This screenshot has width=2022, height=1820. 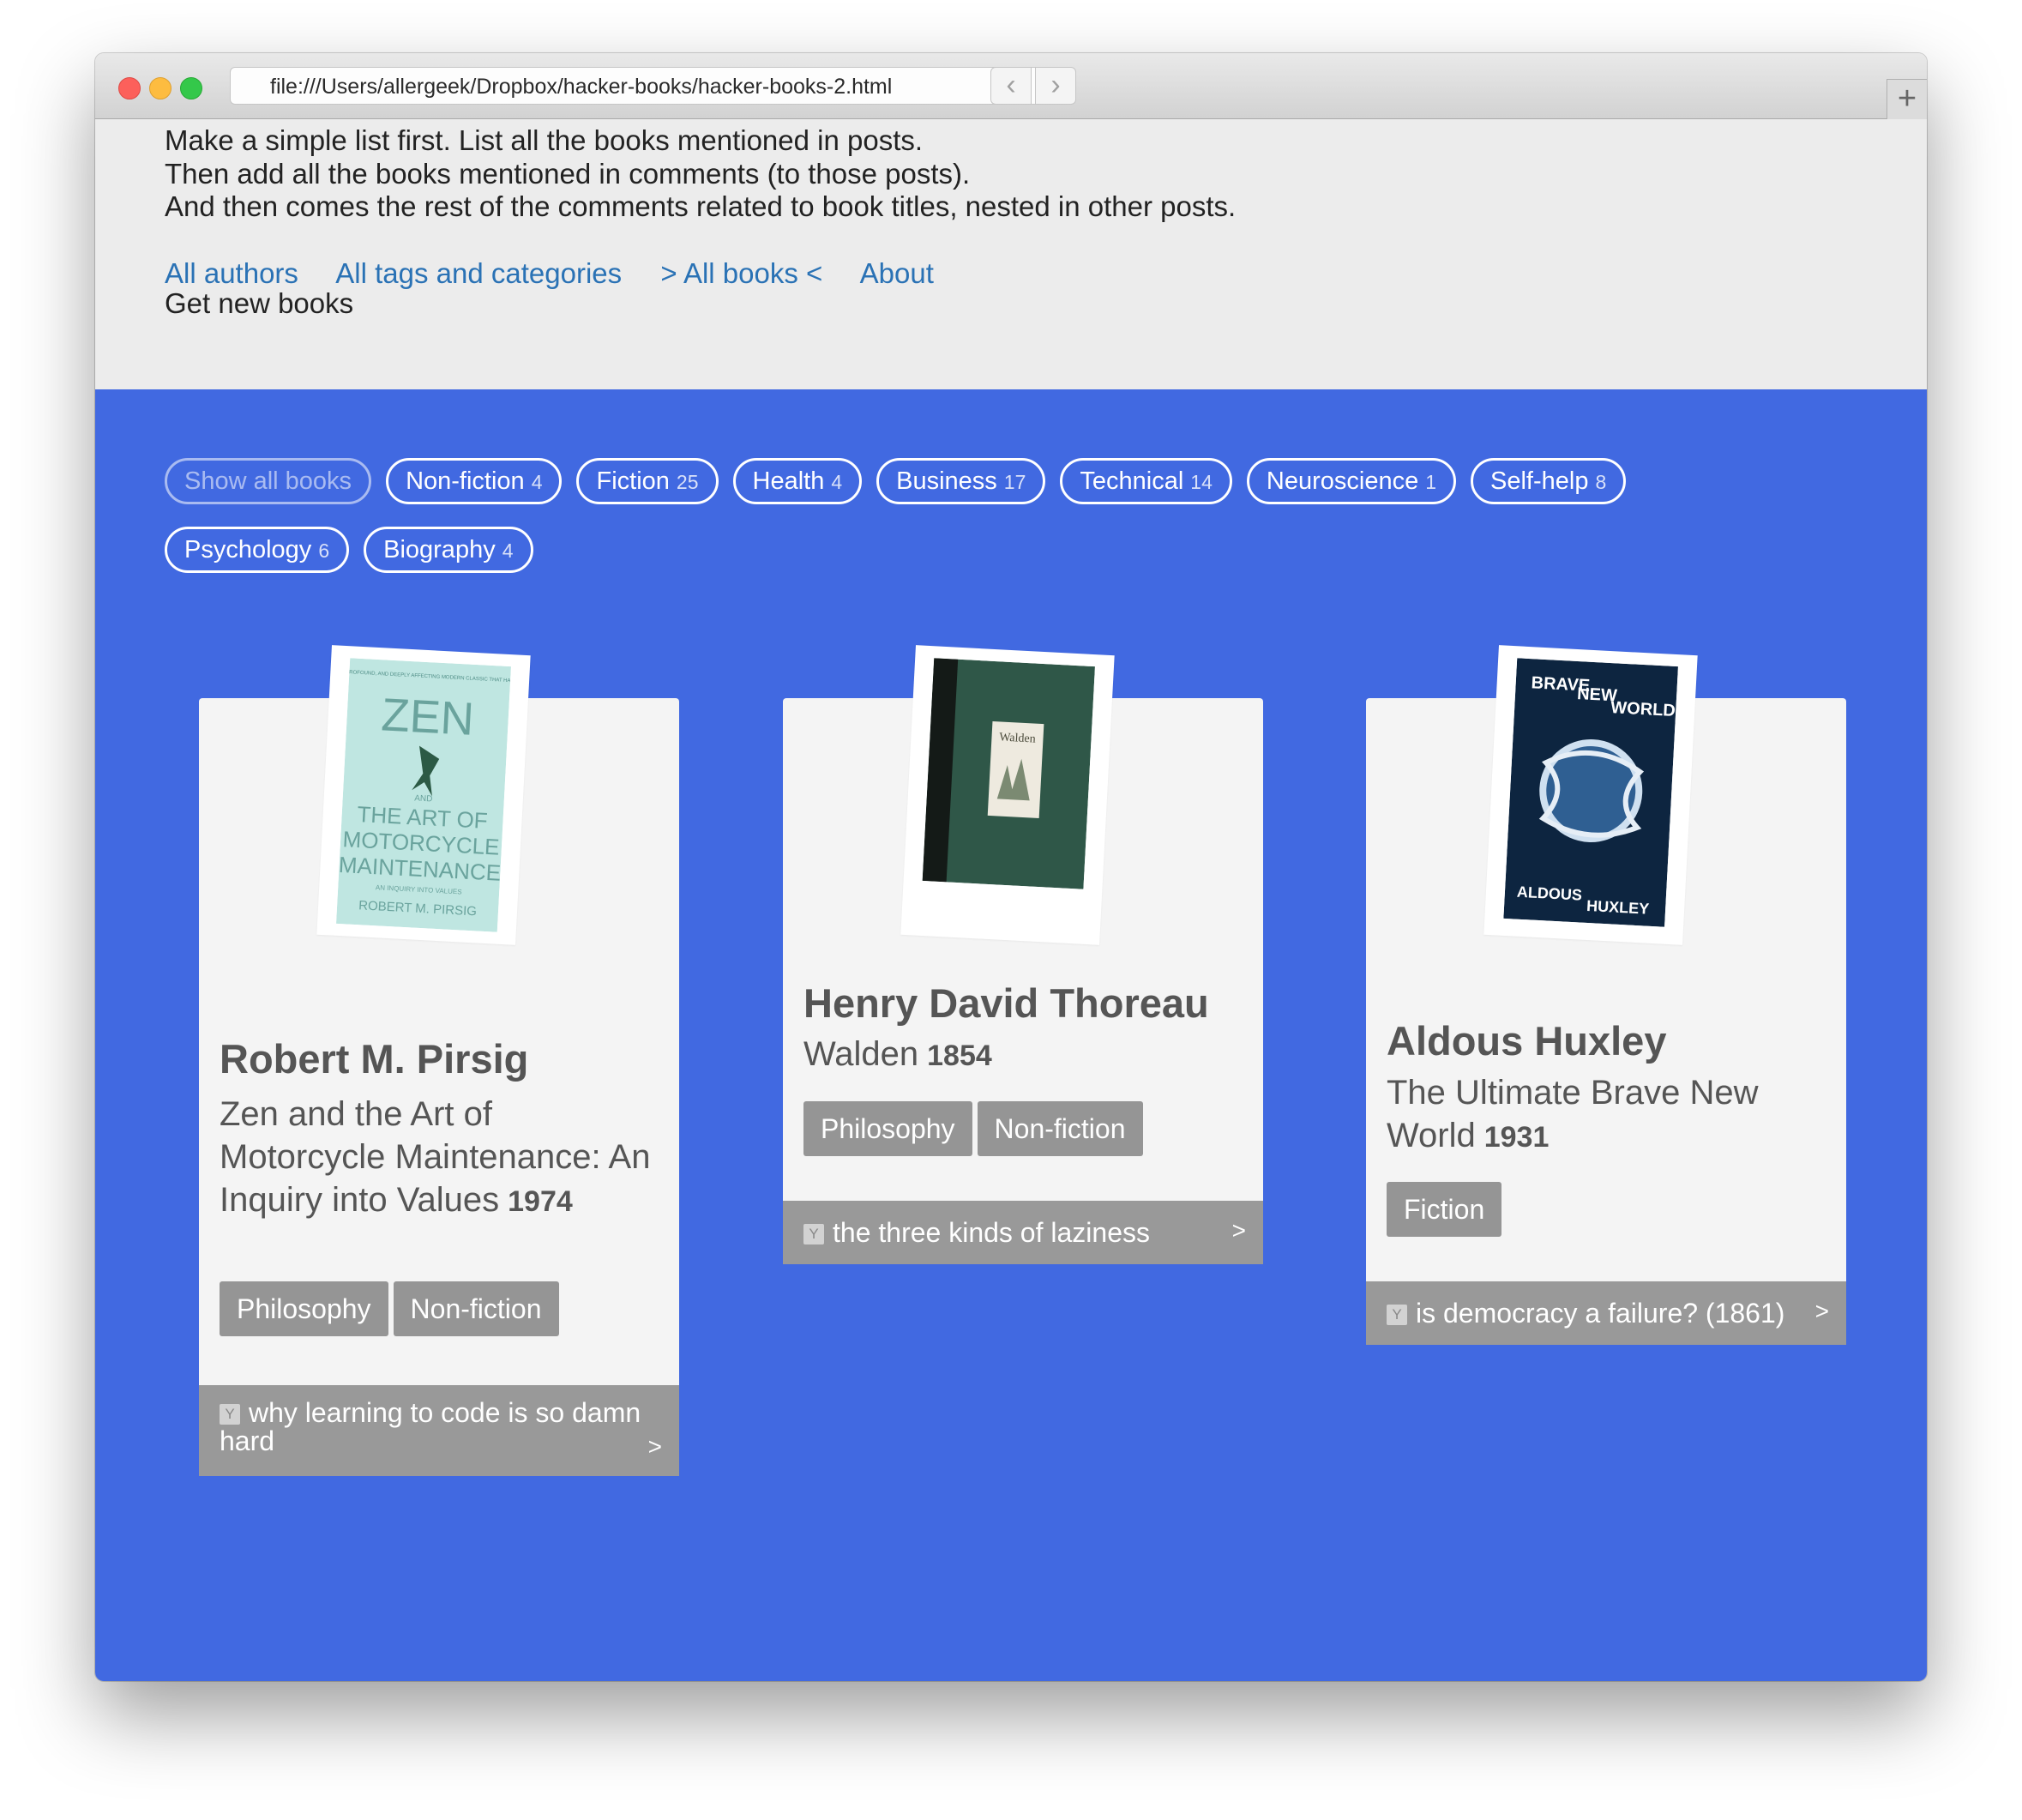 What do you see at coordinates (1444, 1209) in the screenshot?
I see `tag-fiction: Fiction` at bounding box center [1444, 1209].